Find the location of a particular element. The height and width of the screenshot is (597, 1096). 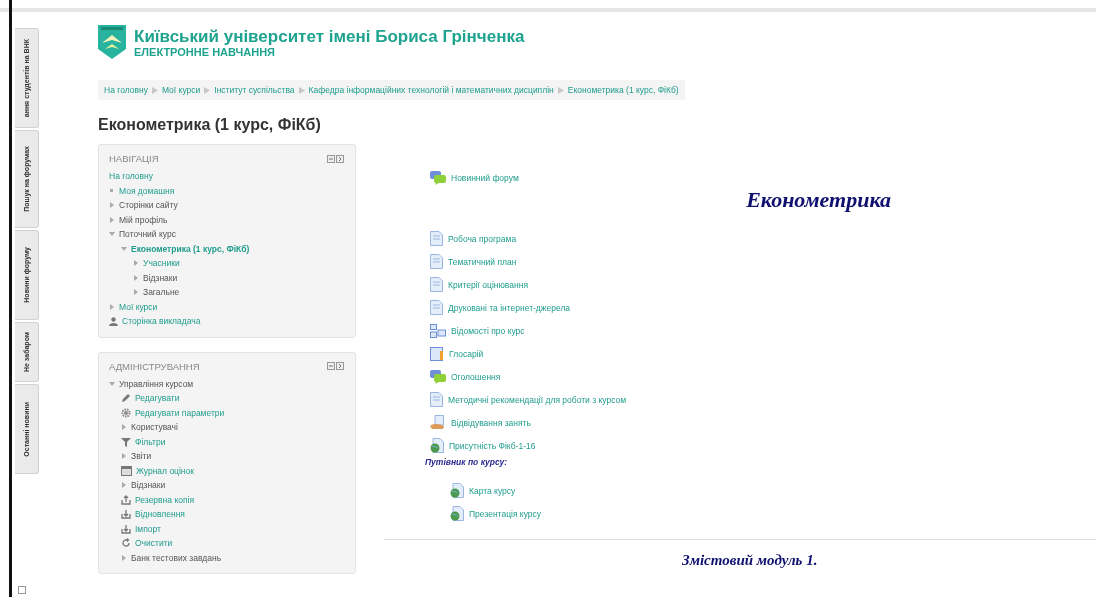

nav-item: Загальне is located at coordinates (161, 292).